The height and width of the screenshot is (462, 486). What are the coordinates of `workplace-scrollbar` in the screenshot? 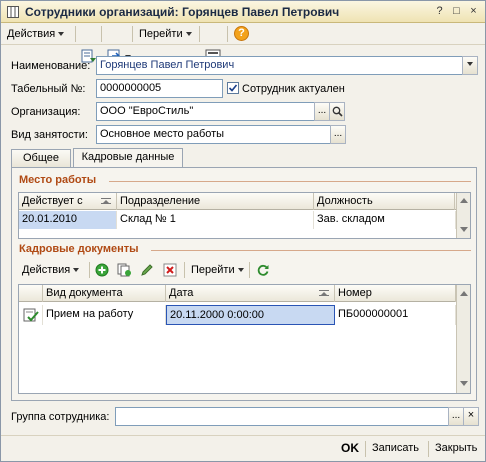 It's located at (463, 215).